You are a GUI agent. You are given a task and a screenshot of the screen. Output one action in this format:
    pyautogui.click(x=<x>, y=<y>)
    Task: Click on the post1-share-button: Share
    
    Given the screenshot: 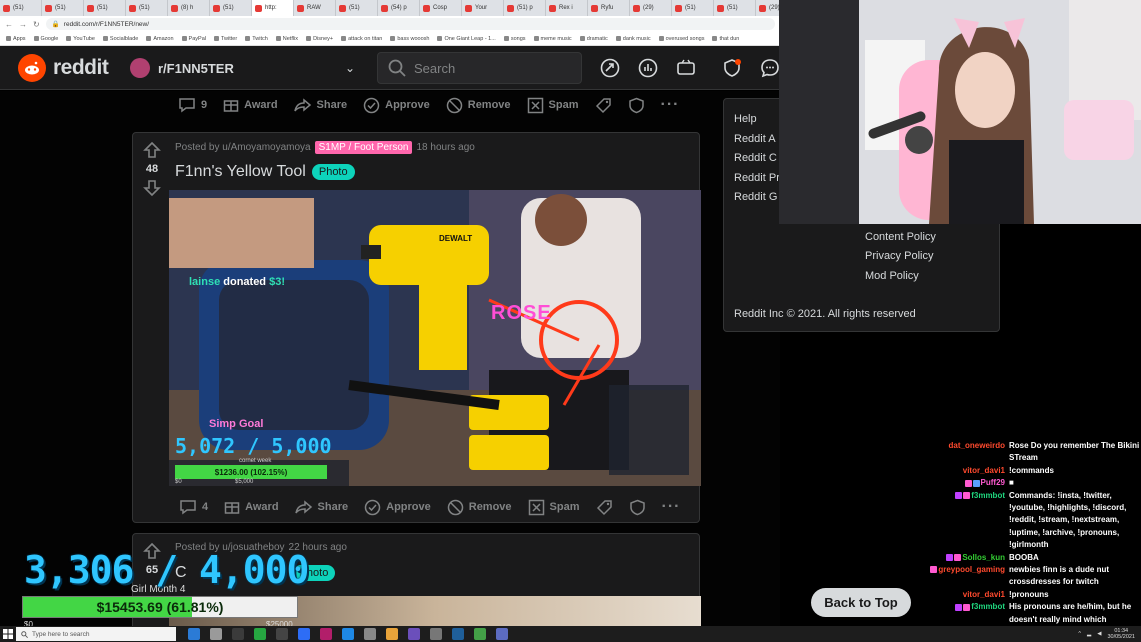 What is the action you would take?
    pyautogui.click(x=320, y=105)
    